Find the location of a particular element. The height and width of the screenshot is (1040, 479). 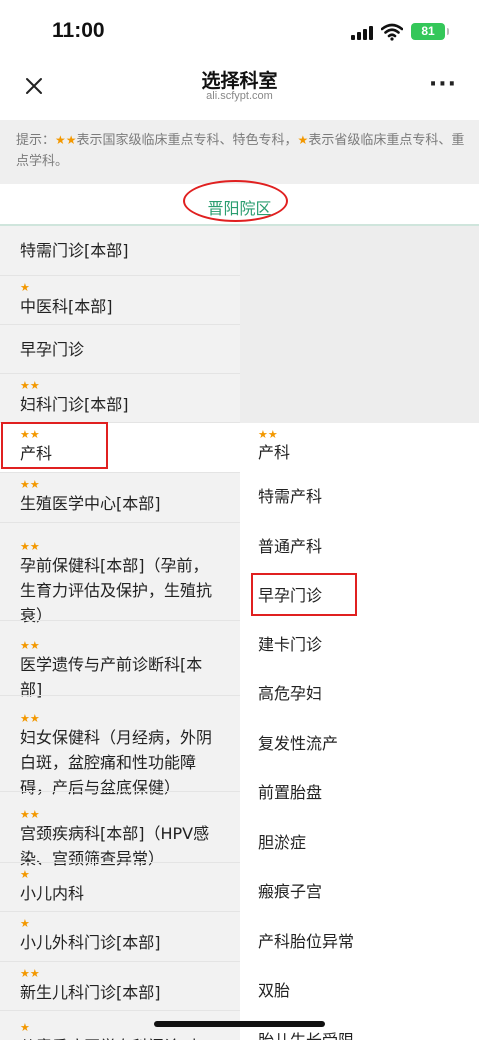

department-name: 特需门诊[本部] is located at coordinates (74, 250).